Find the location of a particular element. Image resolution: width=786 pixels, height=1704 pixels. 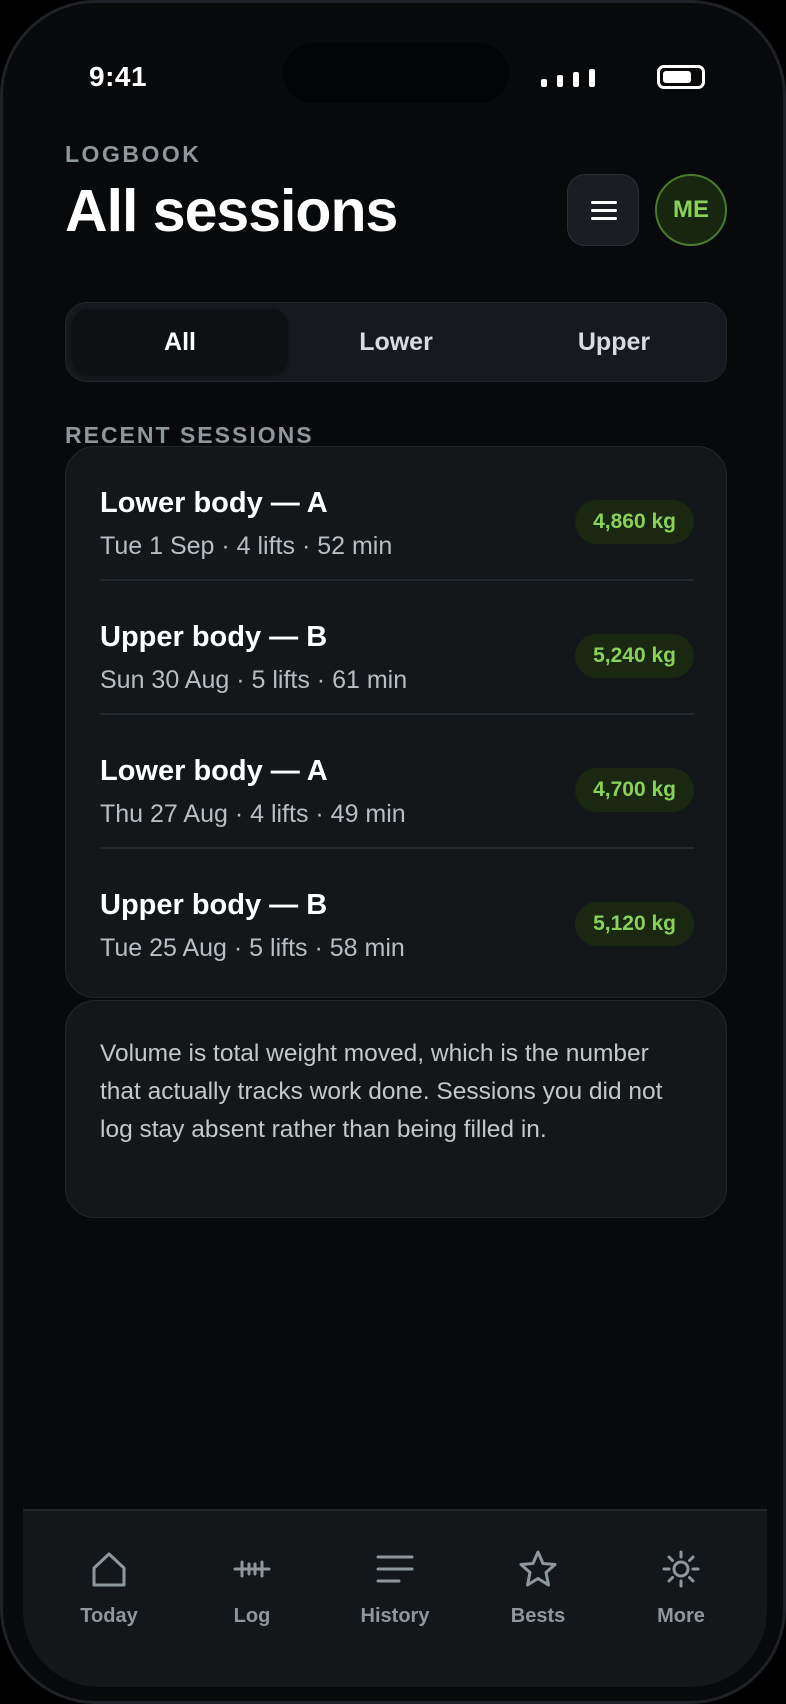

tab-history: History is located at coordinates (395, 1584).